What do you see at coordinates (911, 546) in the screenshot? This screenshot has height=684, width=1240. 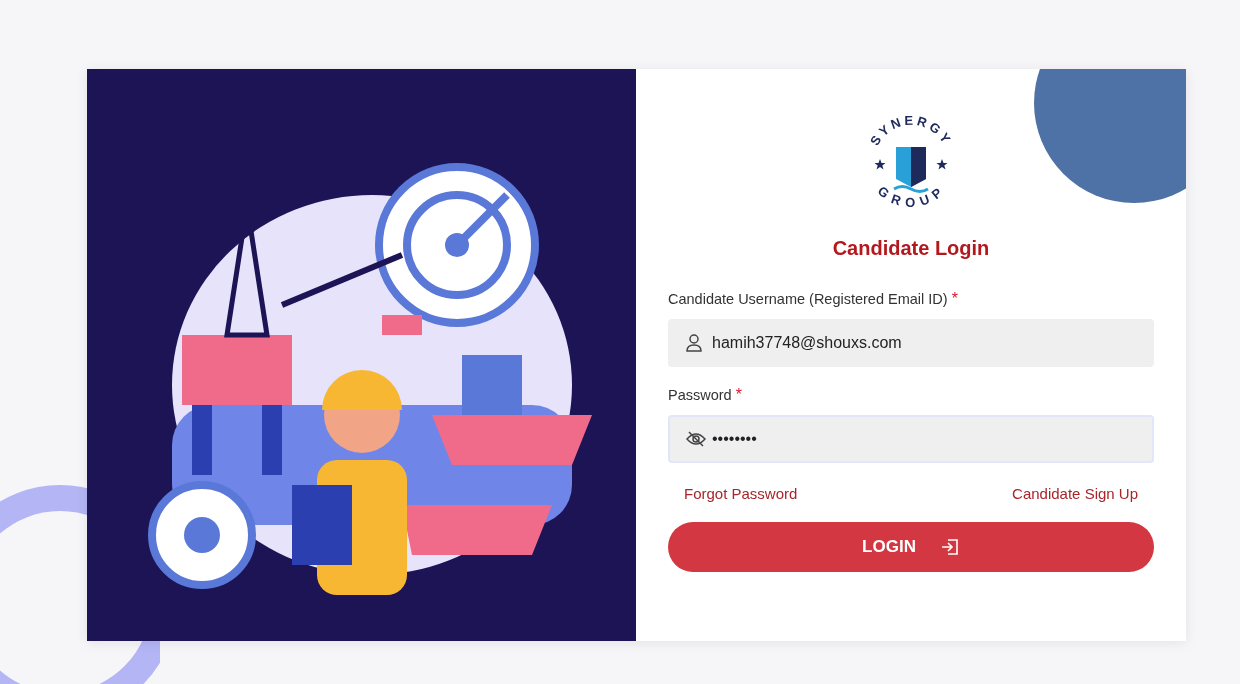 I see `login-button: LOGIN` at bounding box center [911, 546].